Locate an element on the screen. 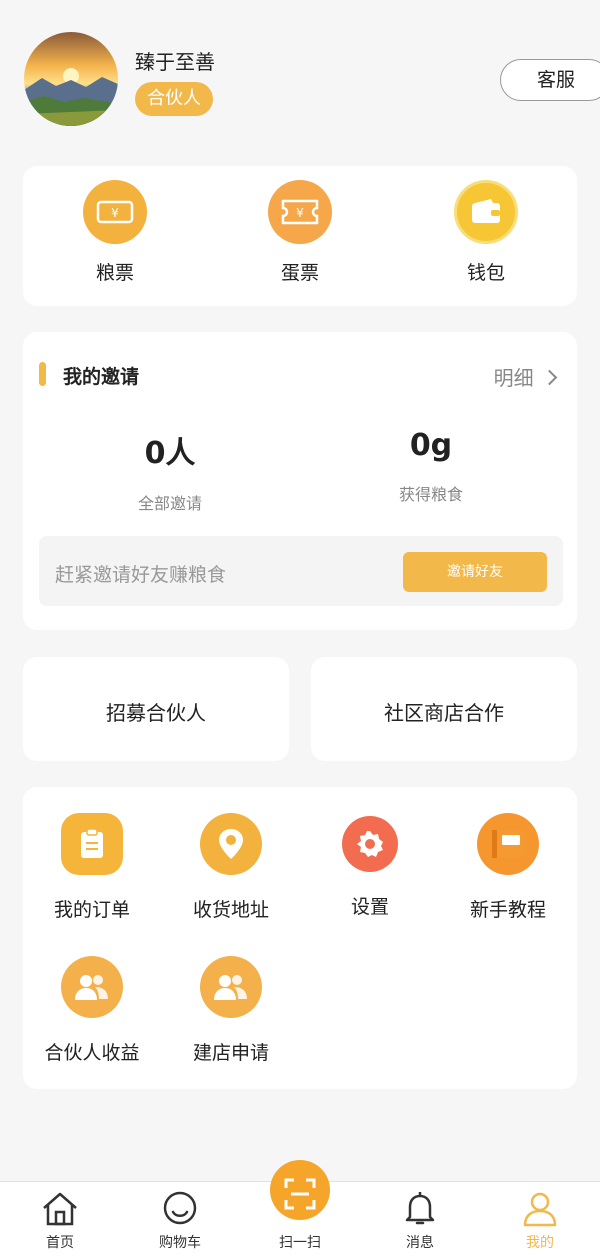 The height and width of the screenshot is (1259, 600). community-shop-coop-button: 社区商店合作 is located at coordinates (444, 709).